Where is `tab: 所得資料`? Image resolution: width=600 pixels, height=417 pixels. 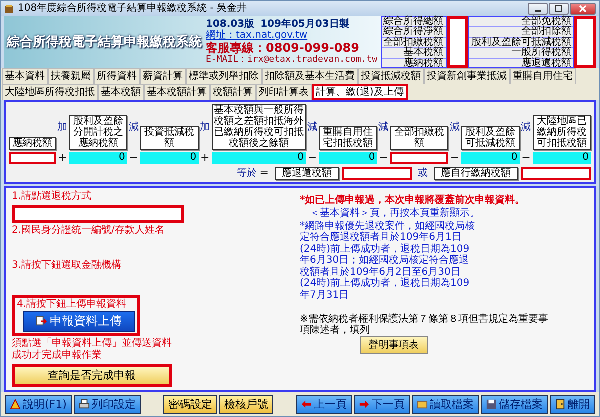
tab: 所得資料 is located at coordinates (117, 76).